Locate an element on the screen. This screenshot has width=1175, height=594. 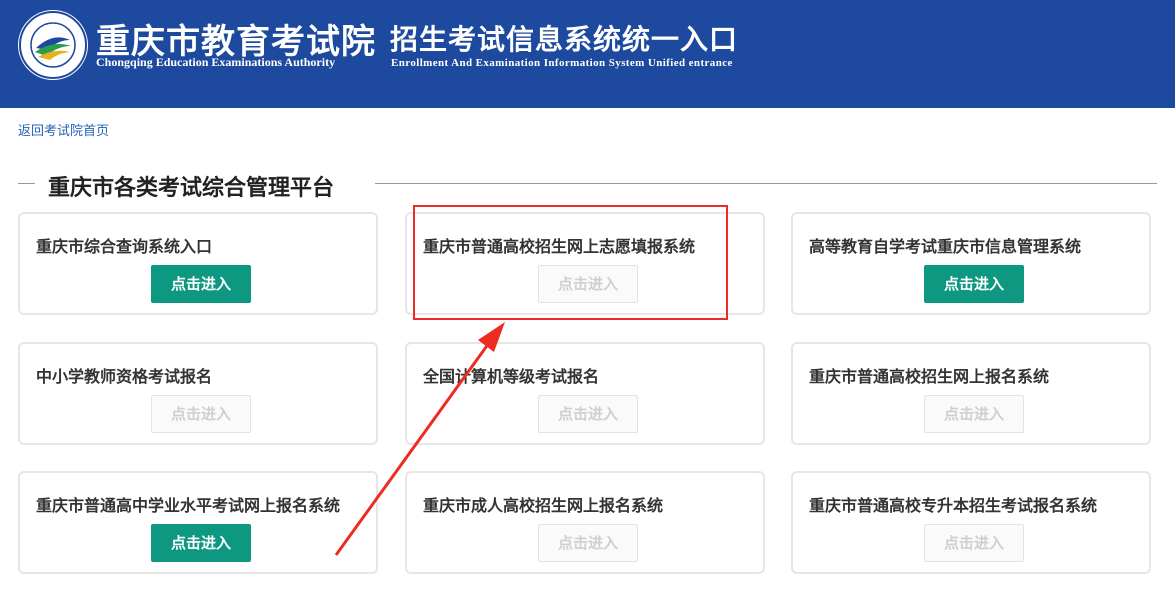
authority-logo-icon is located at coordinates (53, 45).